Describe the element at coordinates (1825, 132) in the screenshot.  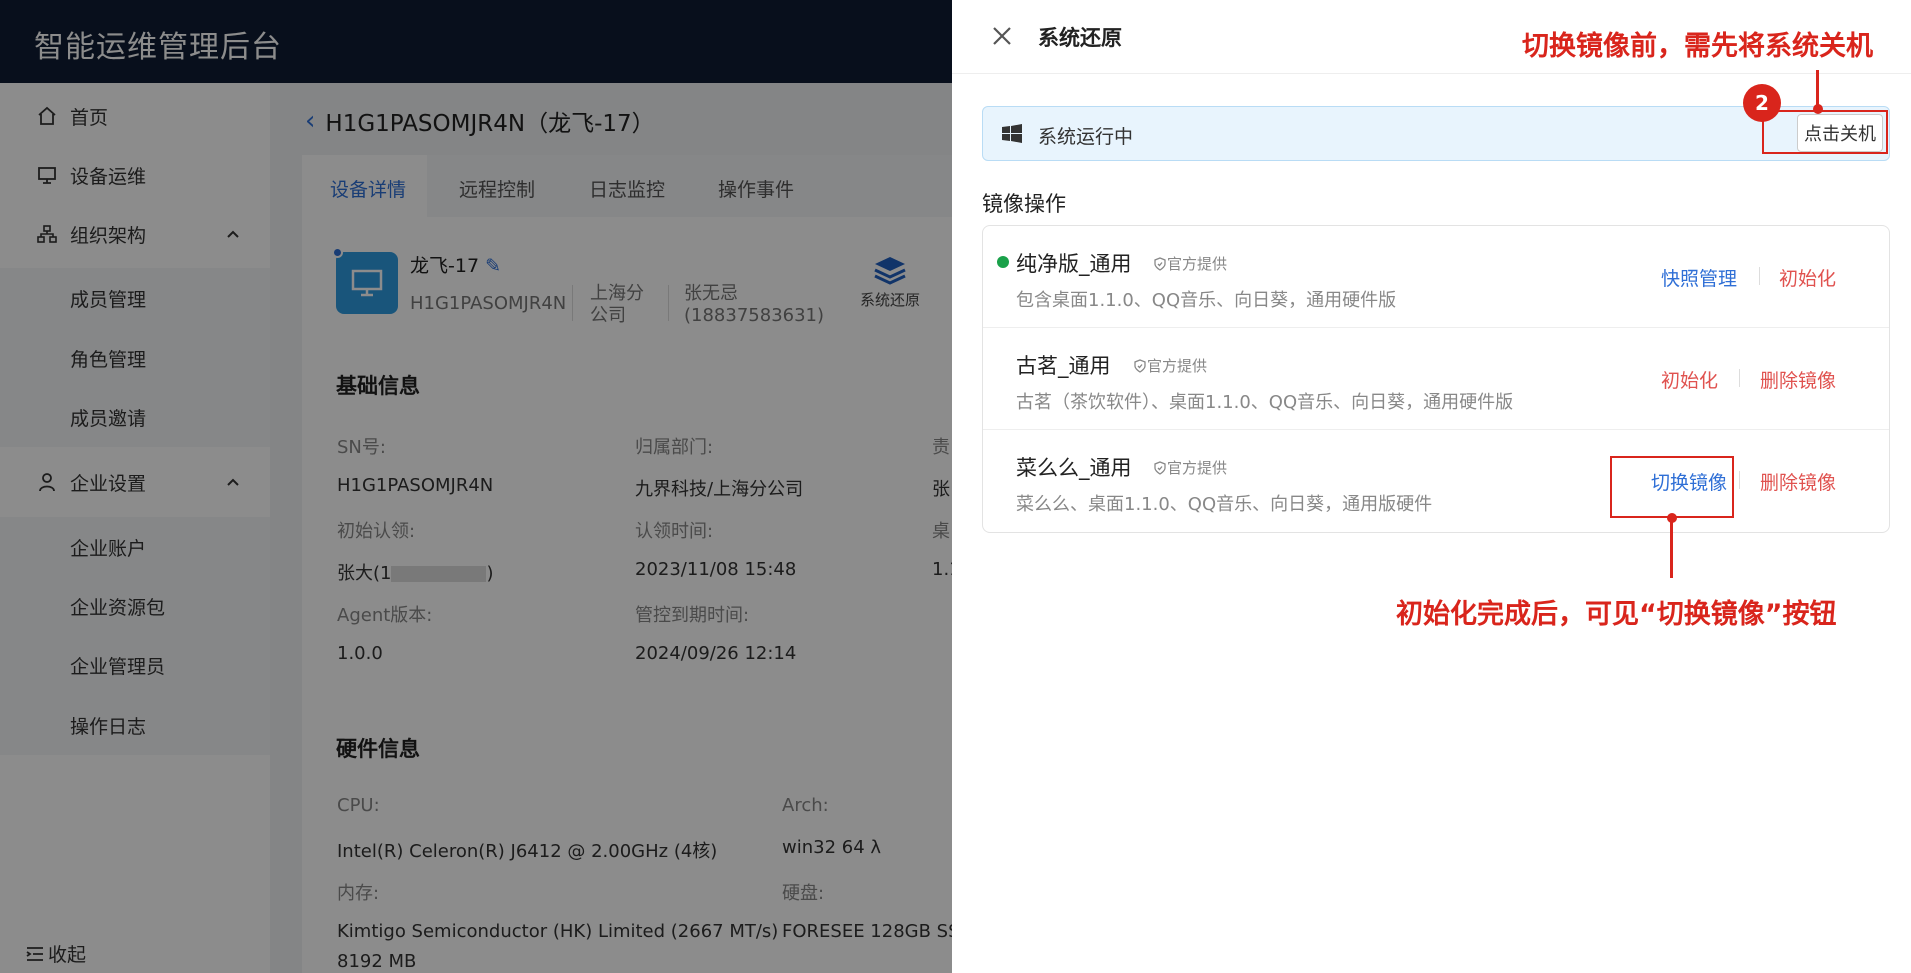
I see `annotation-shutdown-box` at that location.